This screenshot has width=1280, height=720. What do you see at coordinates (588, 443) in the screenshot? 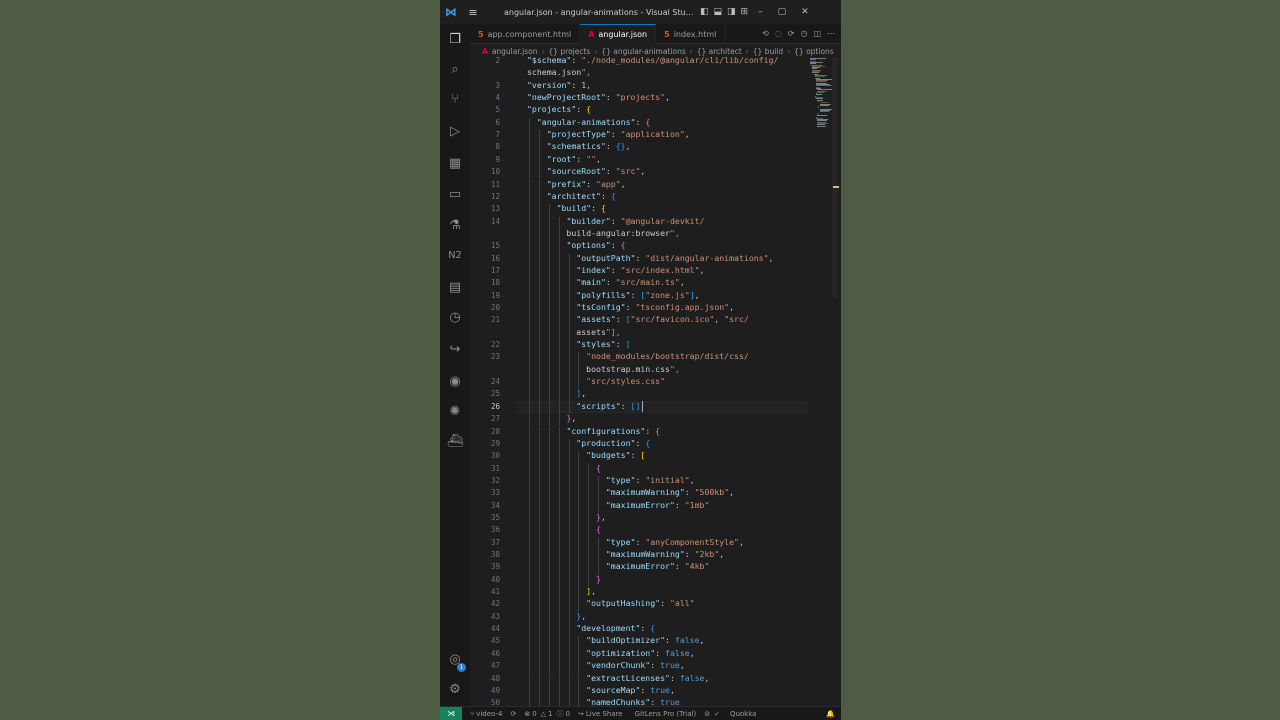
I see `code-line: "production": {` at bounding box center [588, 443].